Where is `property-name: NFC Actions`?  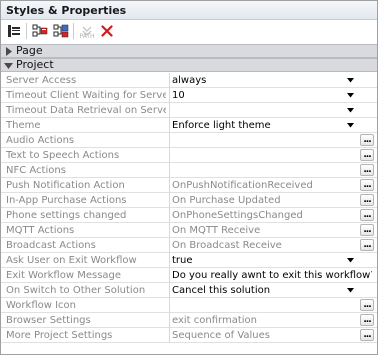 property-name: NFC Actions is located at coordinates (36, 170).